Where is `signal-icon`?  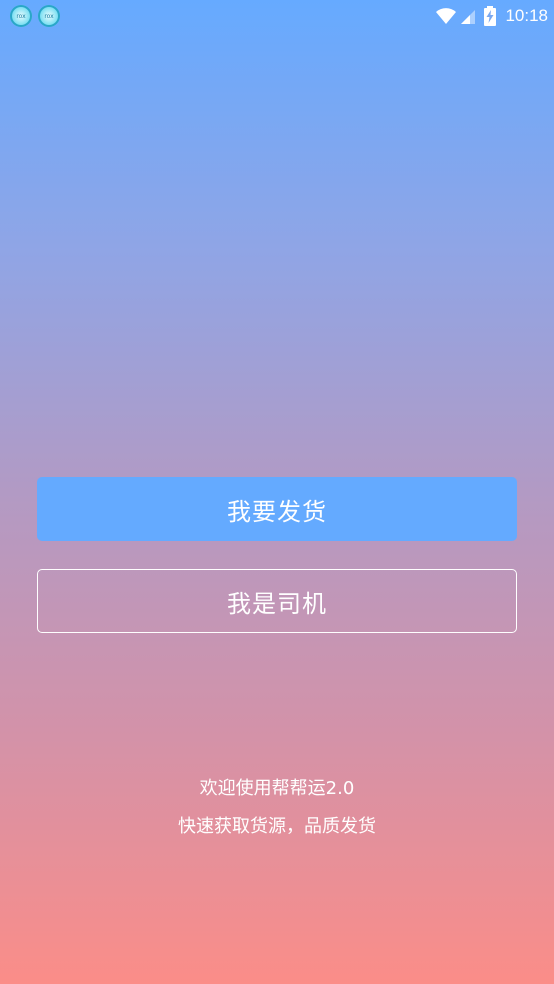
signal-icon is located at coordinates (468, 17).